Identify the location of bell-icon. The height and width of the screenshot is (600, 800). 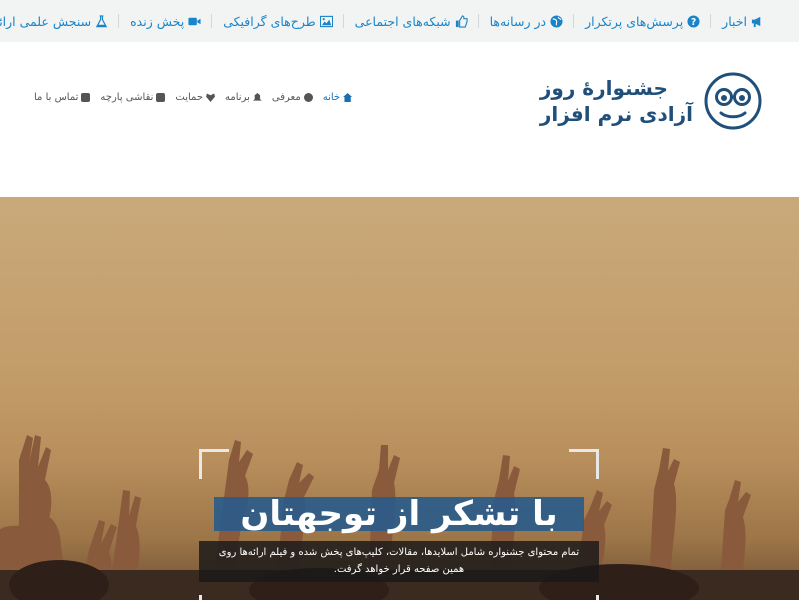
(258, 97).